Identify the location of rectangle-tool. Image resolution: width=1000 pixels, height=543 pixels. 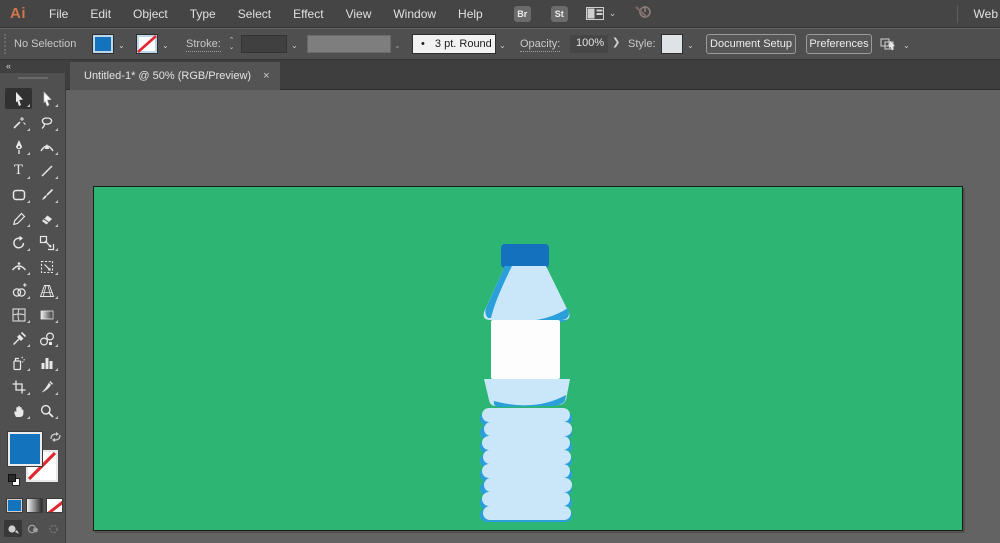
(18, 194).